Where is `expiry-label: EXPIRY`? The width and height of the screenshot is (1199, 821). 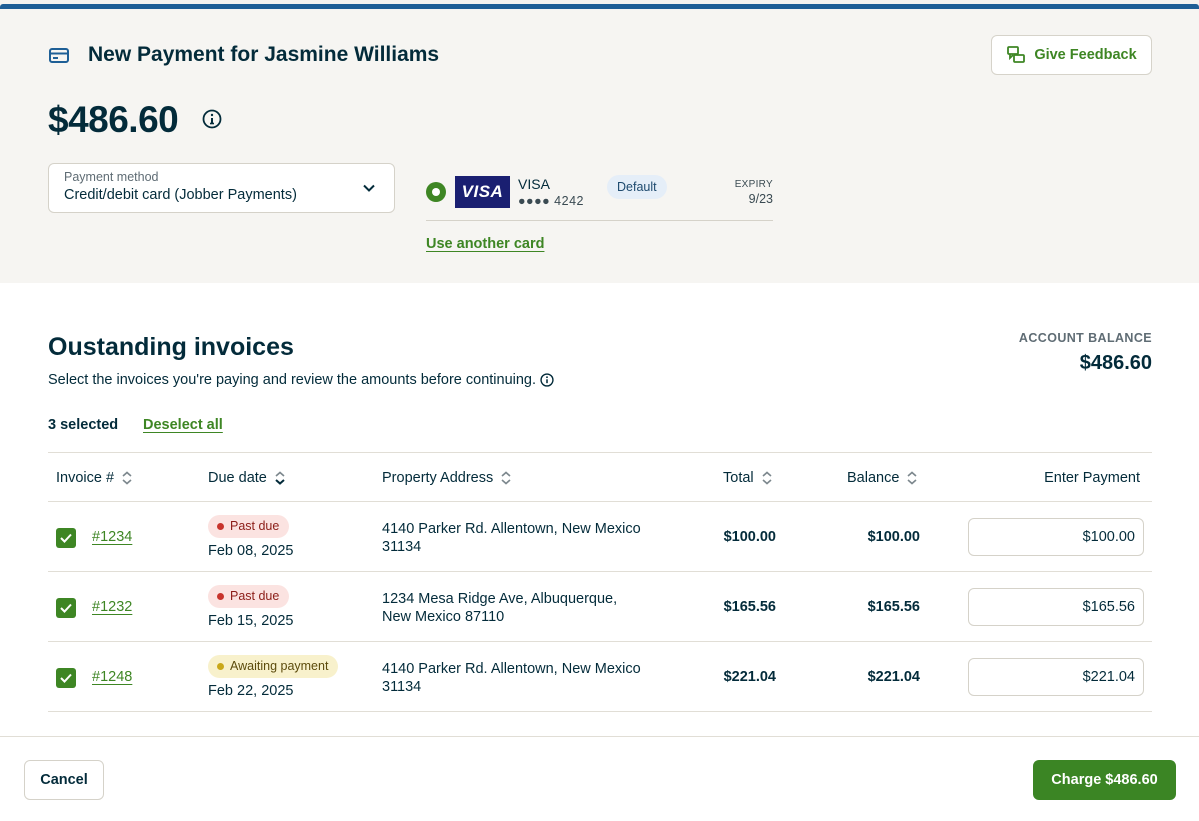 expiry-label: EXPIRY is located at coordinates (753, 184).